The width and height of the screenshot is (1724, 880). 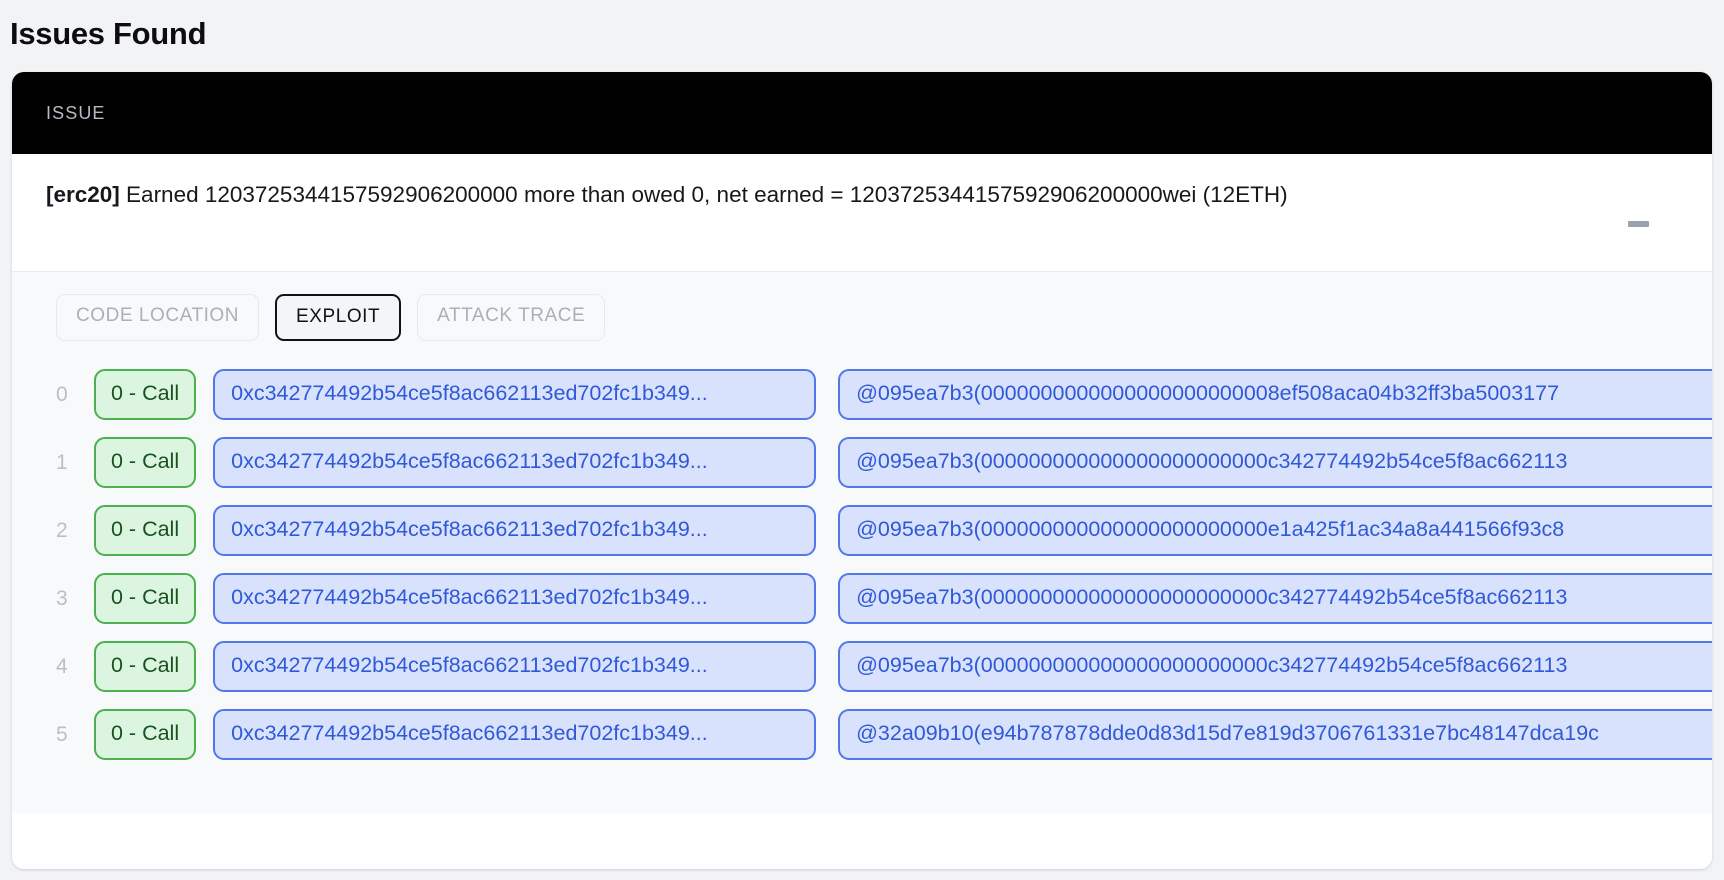 What do you see at coordinates (862, 841) in the screenshot?
I see `card-footer` at bounding box center [862, 841].